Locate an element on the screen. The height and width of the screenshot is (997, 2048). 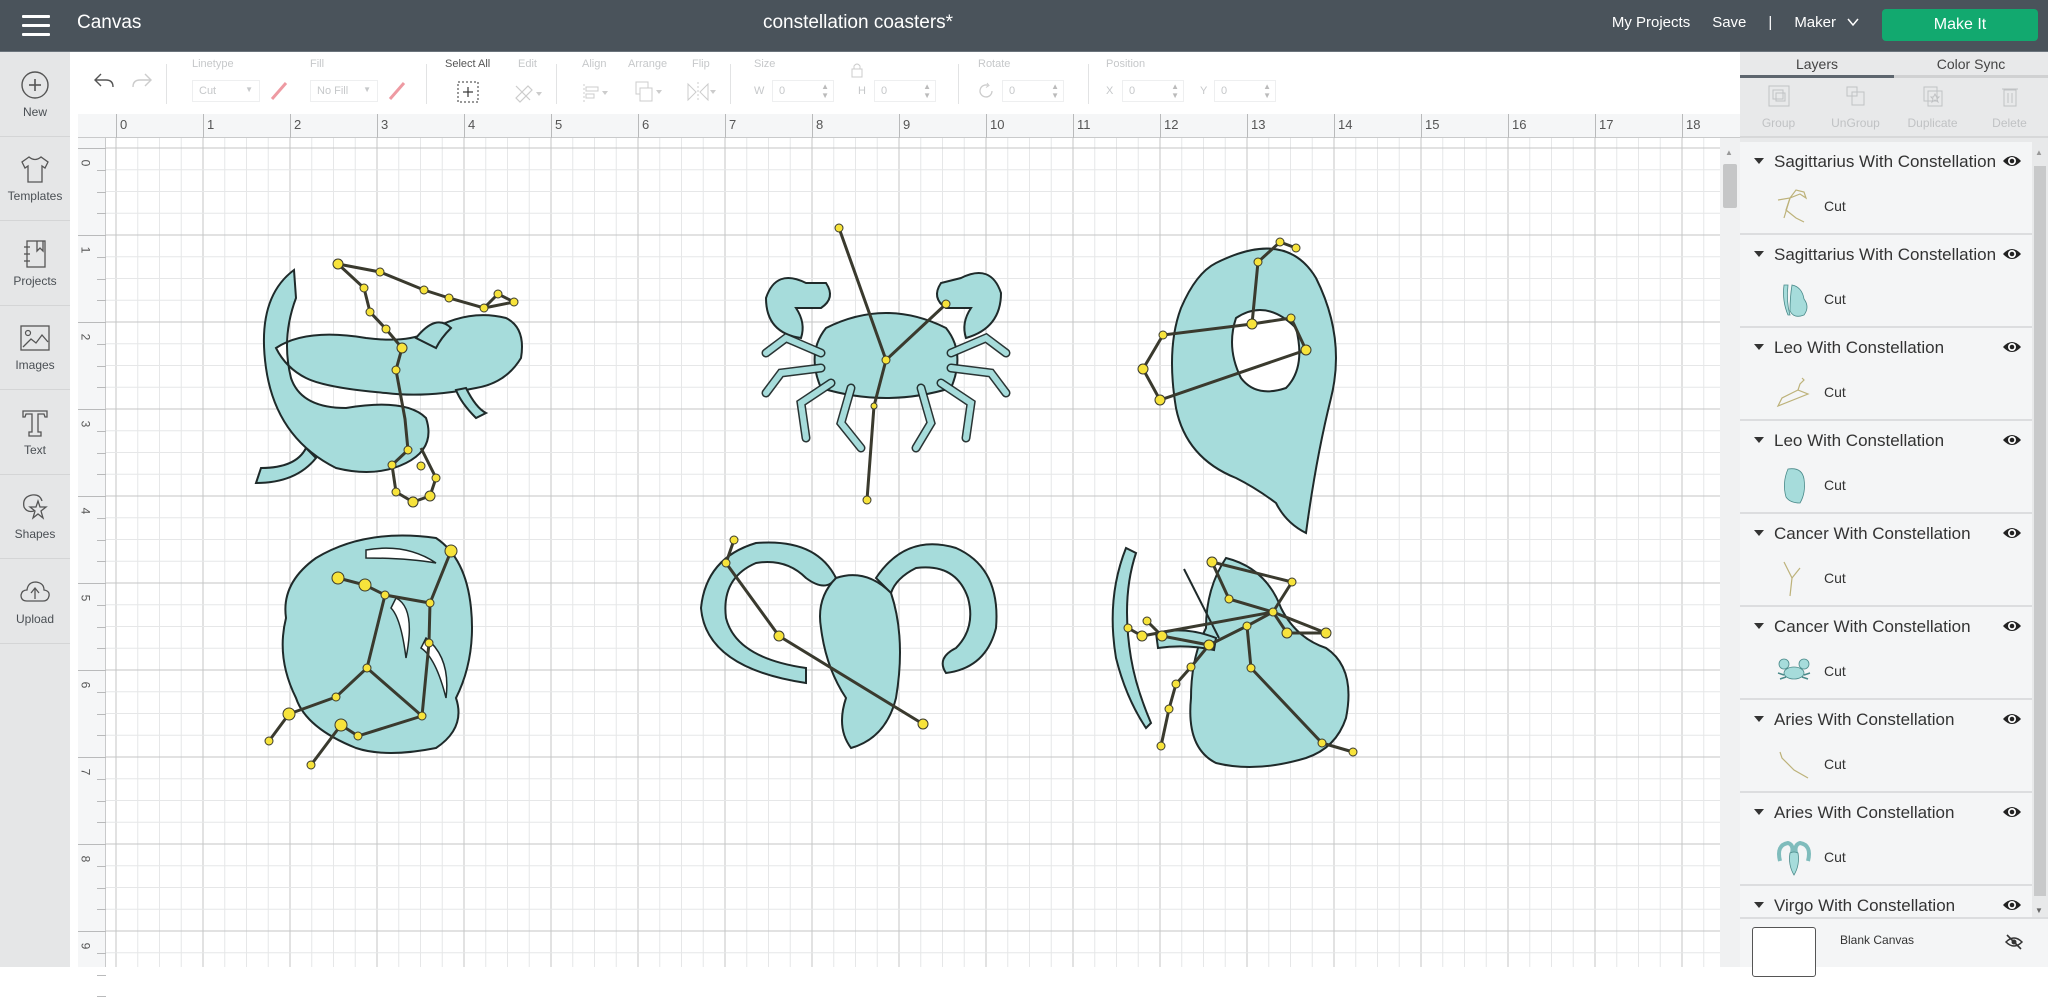
ram-head is located at coordinates (860, 662).